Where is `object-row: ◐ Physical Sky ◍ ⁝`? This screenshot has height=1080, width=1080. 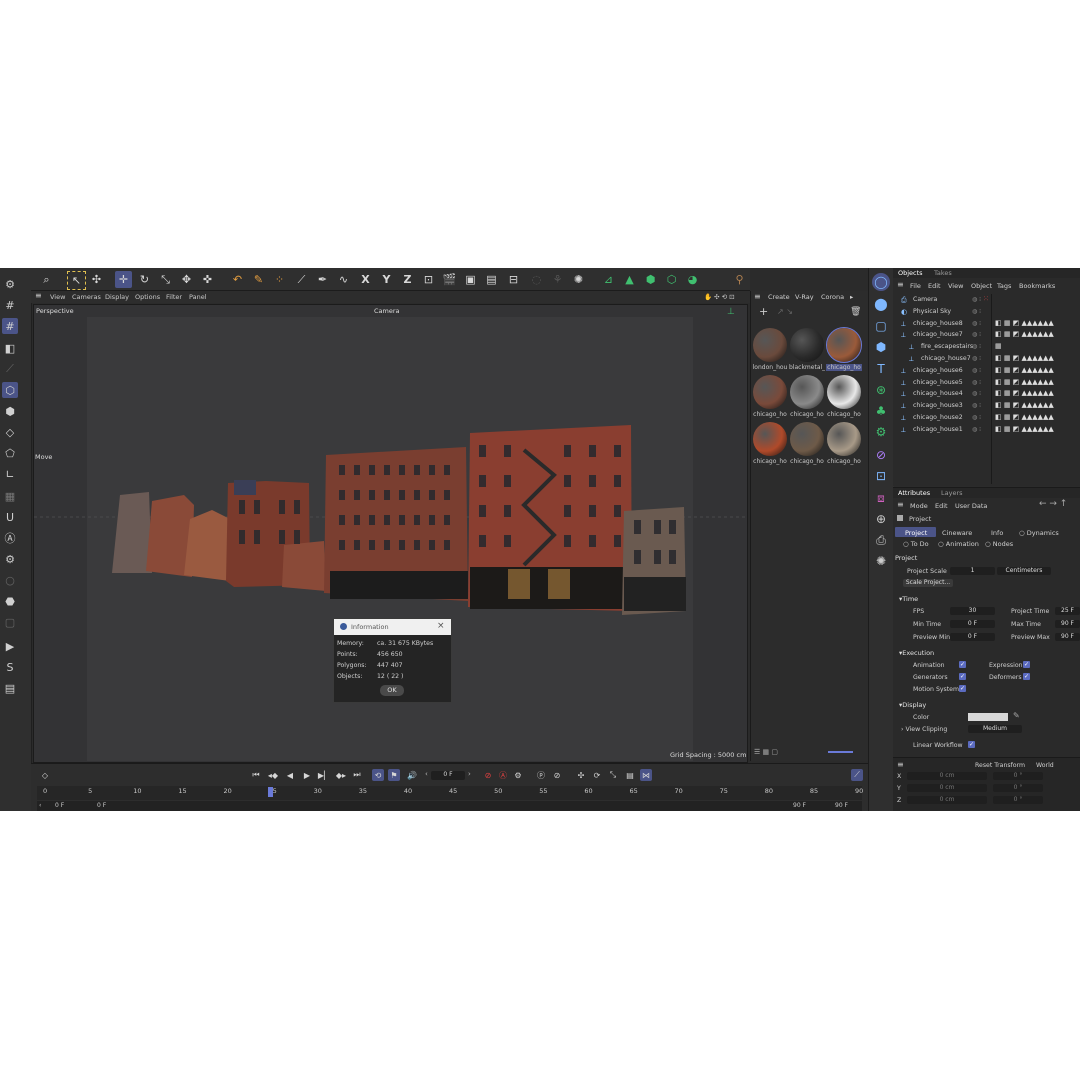 object-row: ◐ Physical Sky ◍ ⁝ is located at coordinates (986, 312).